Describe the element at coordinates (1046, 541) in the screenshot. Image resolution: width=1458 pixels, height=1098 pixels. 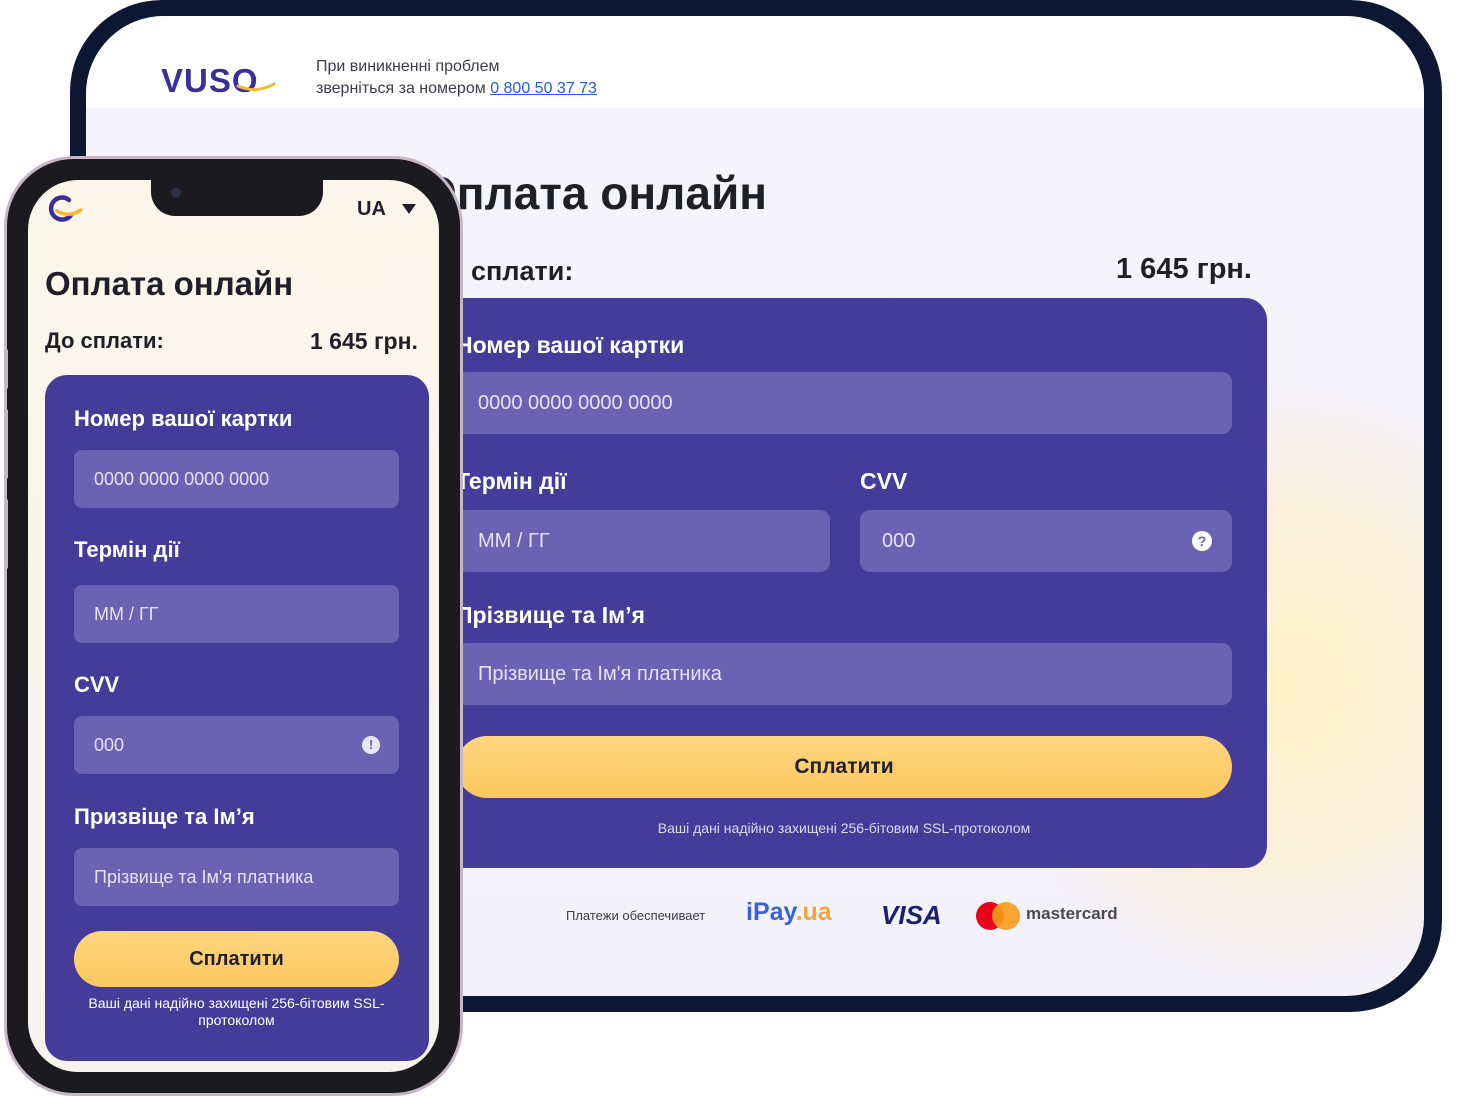
I see `cvv-input: 000 ?` at that location.